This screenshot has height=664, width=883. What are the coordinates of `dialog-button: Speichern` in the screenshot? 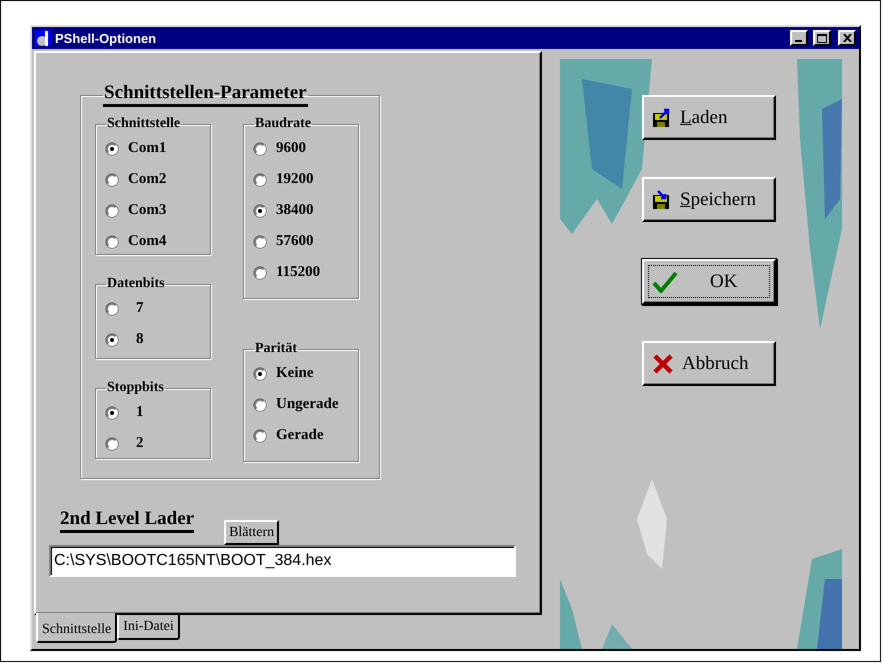 It's located at (709, 199).